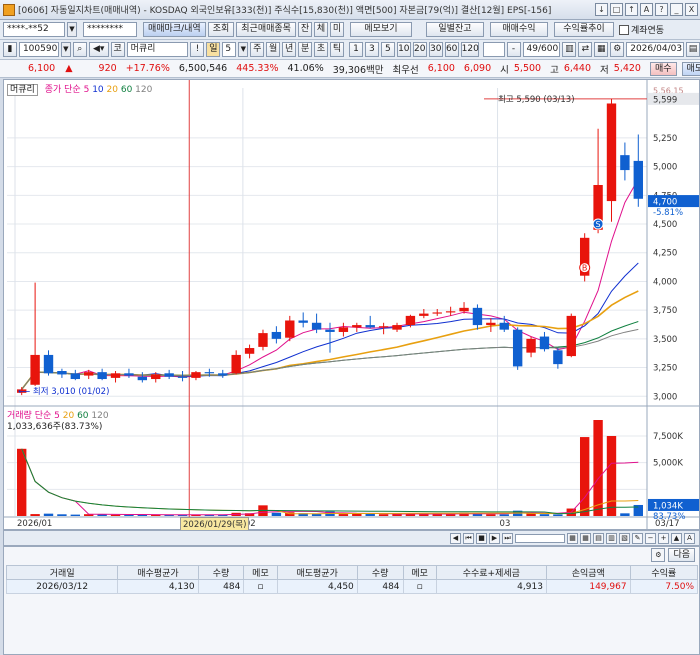 The height and width of the screenshot is (655, 700). I want to click on filled-button: 체, so click(320, 29).